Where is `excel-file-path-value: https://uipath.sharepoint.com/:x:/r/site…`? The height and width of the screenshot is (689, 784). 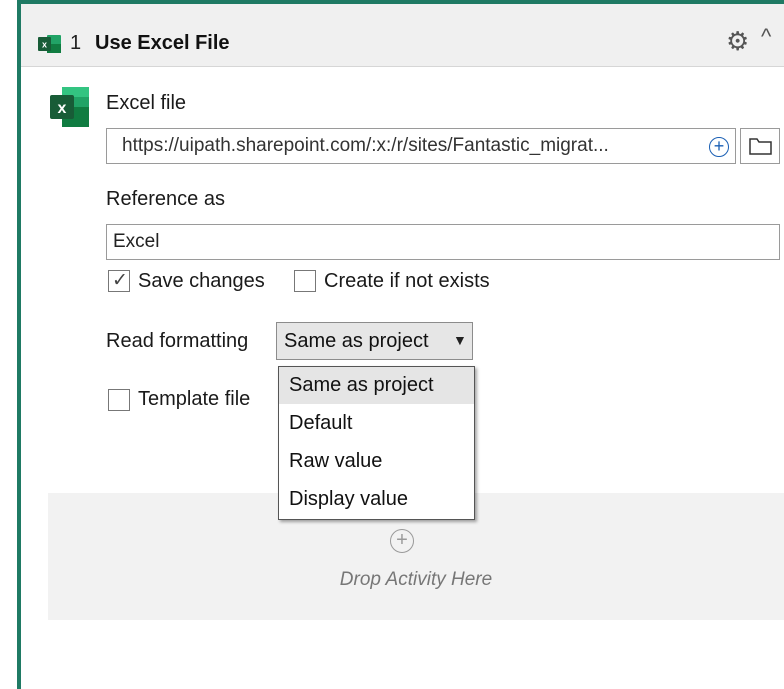 excel-file-path-value: https://uipath.sharepoint.com/:x:/r/site… is located at coordinates (365, 145).